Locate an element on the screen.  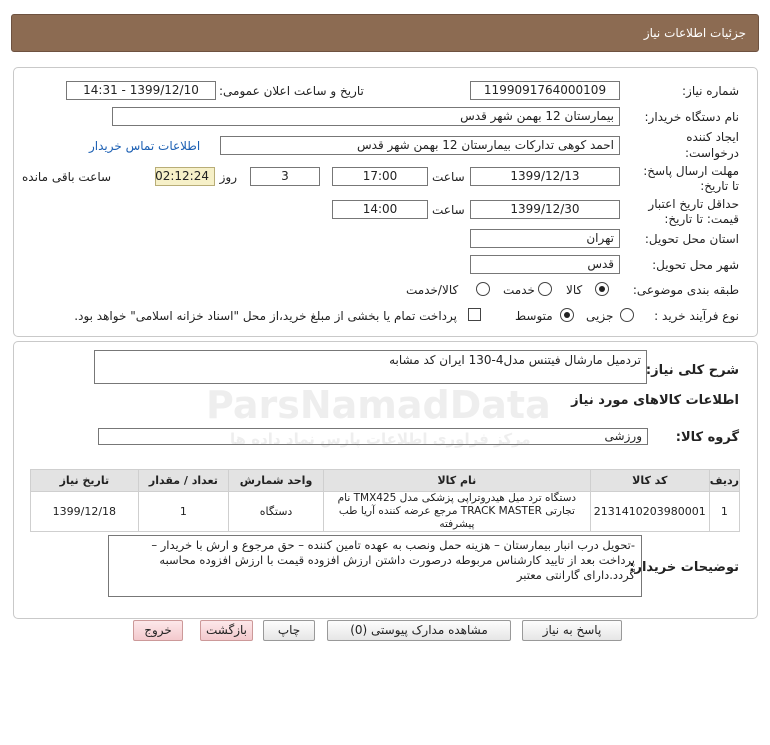
need-number-label: شماره نیاز: is located at coordinates (710, 91).